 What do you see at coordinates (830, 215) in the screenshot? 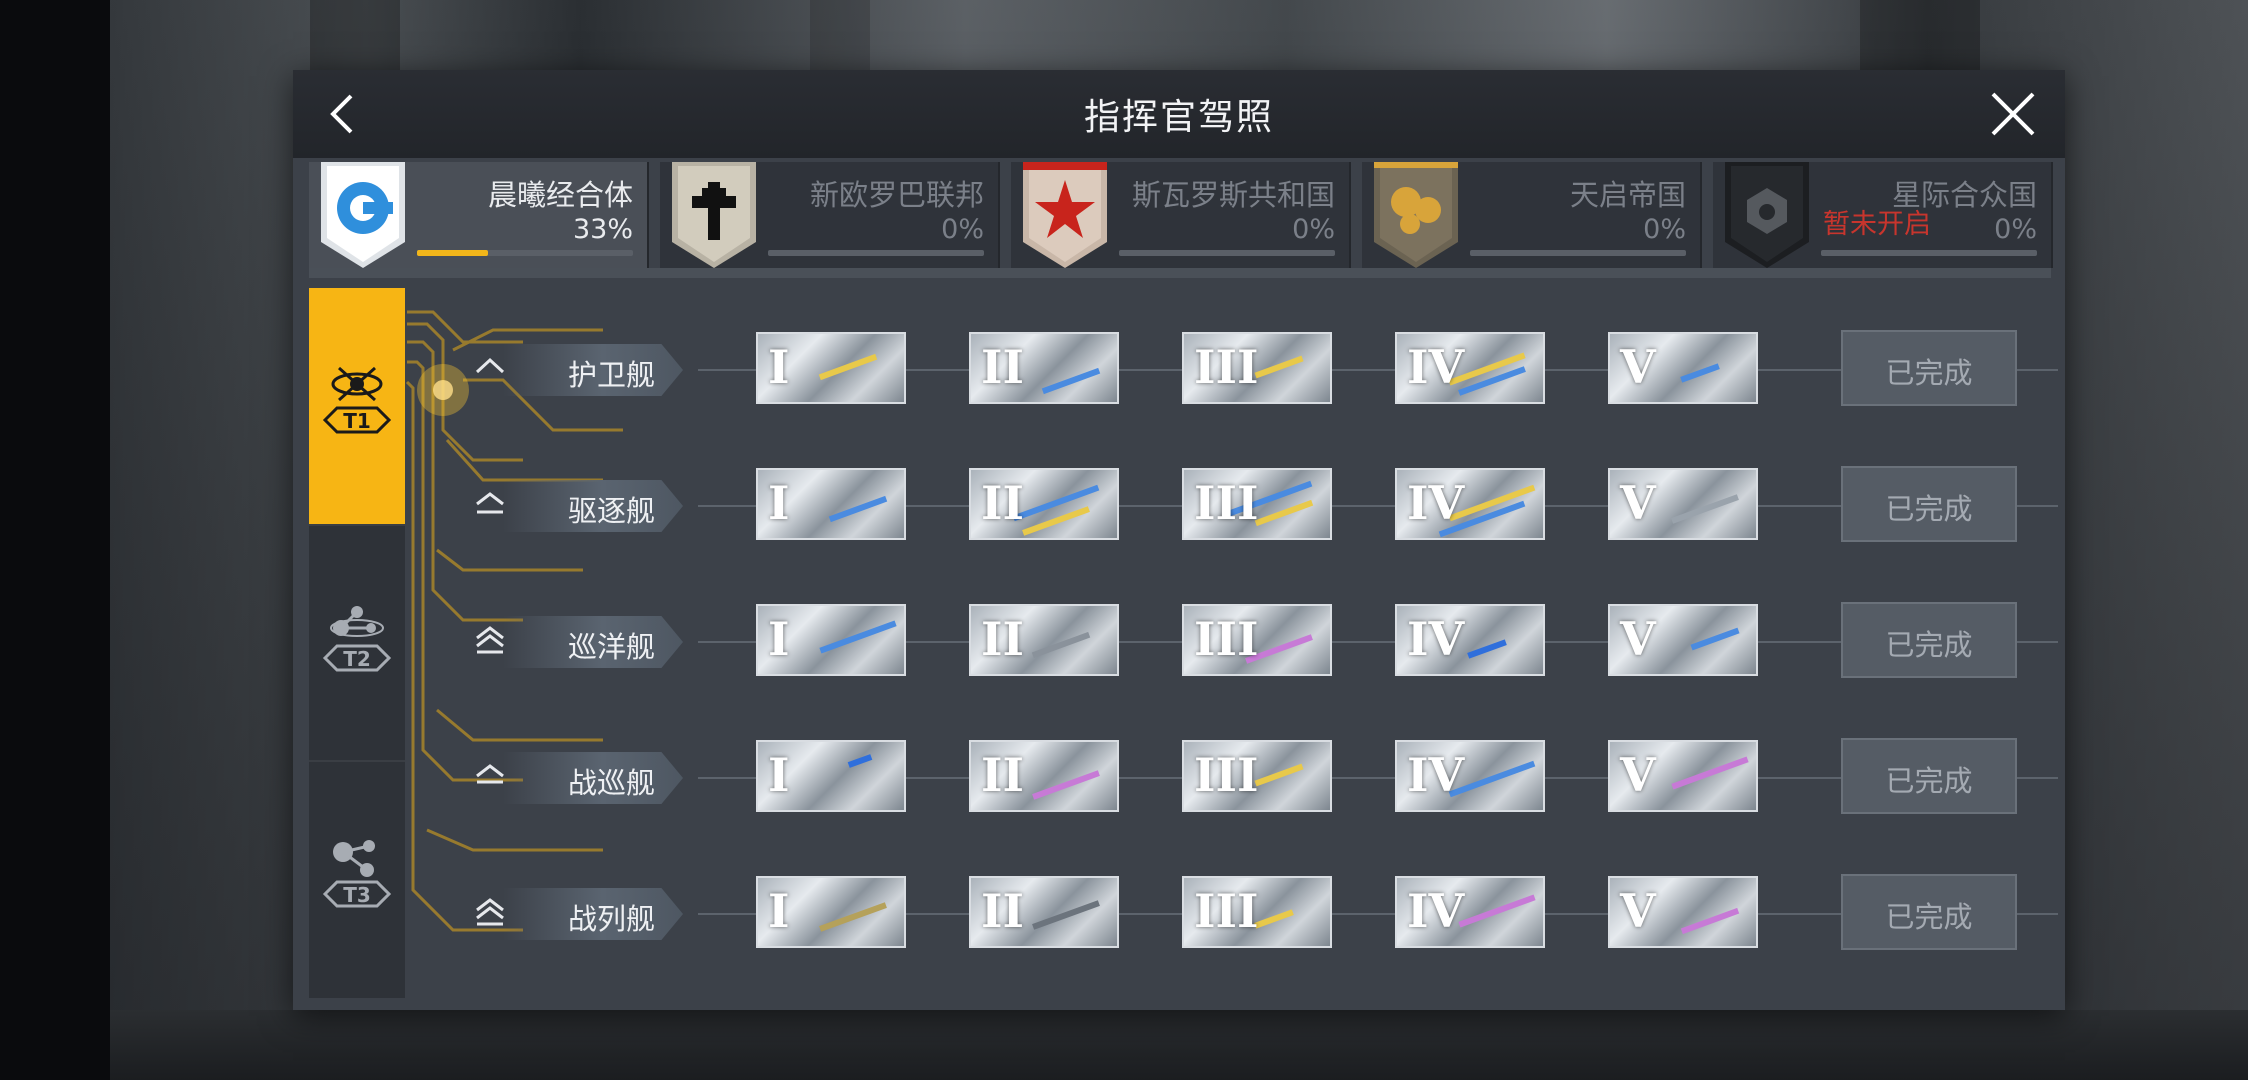
I see `faction-tab-new-europa: 新欧罗巴联邦 0%` at bounding box center [830, 215].